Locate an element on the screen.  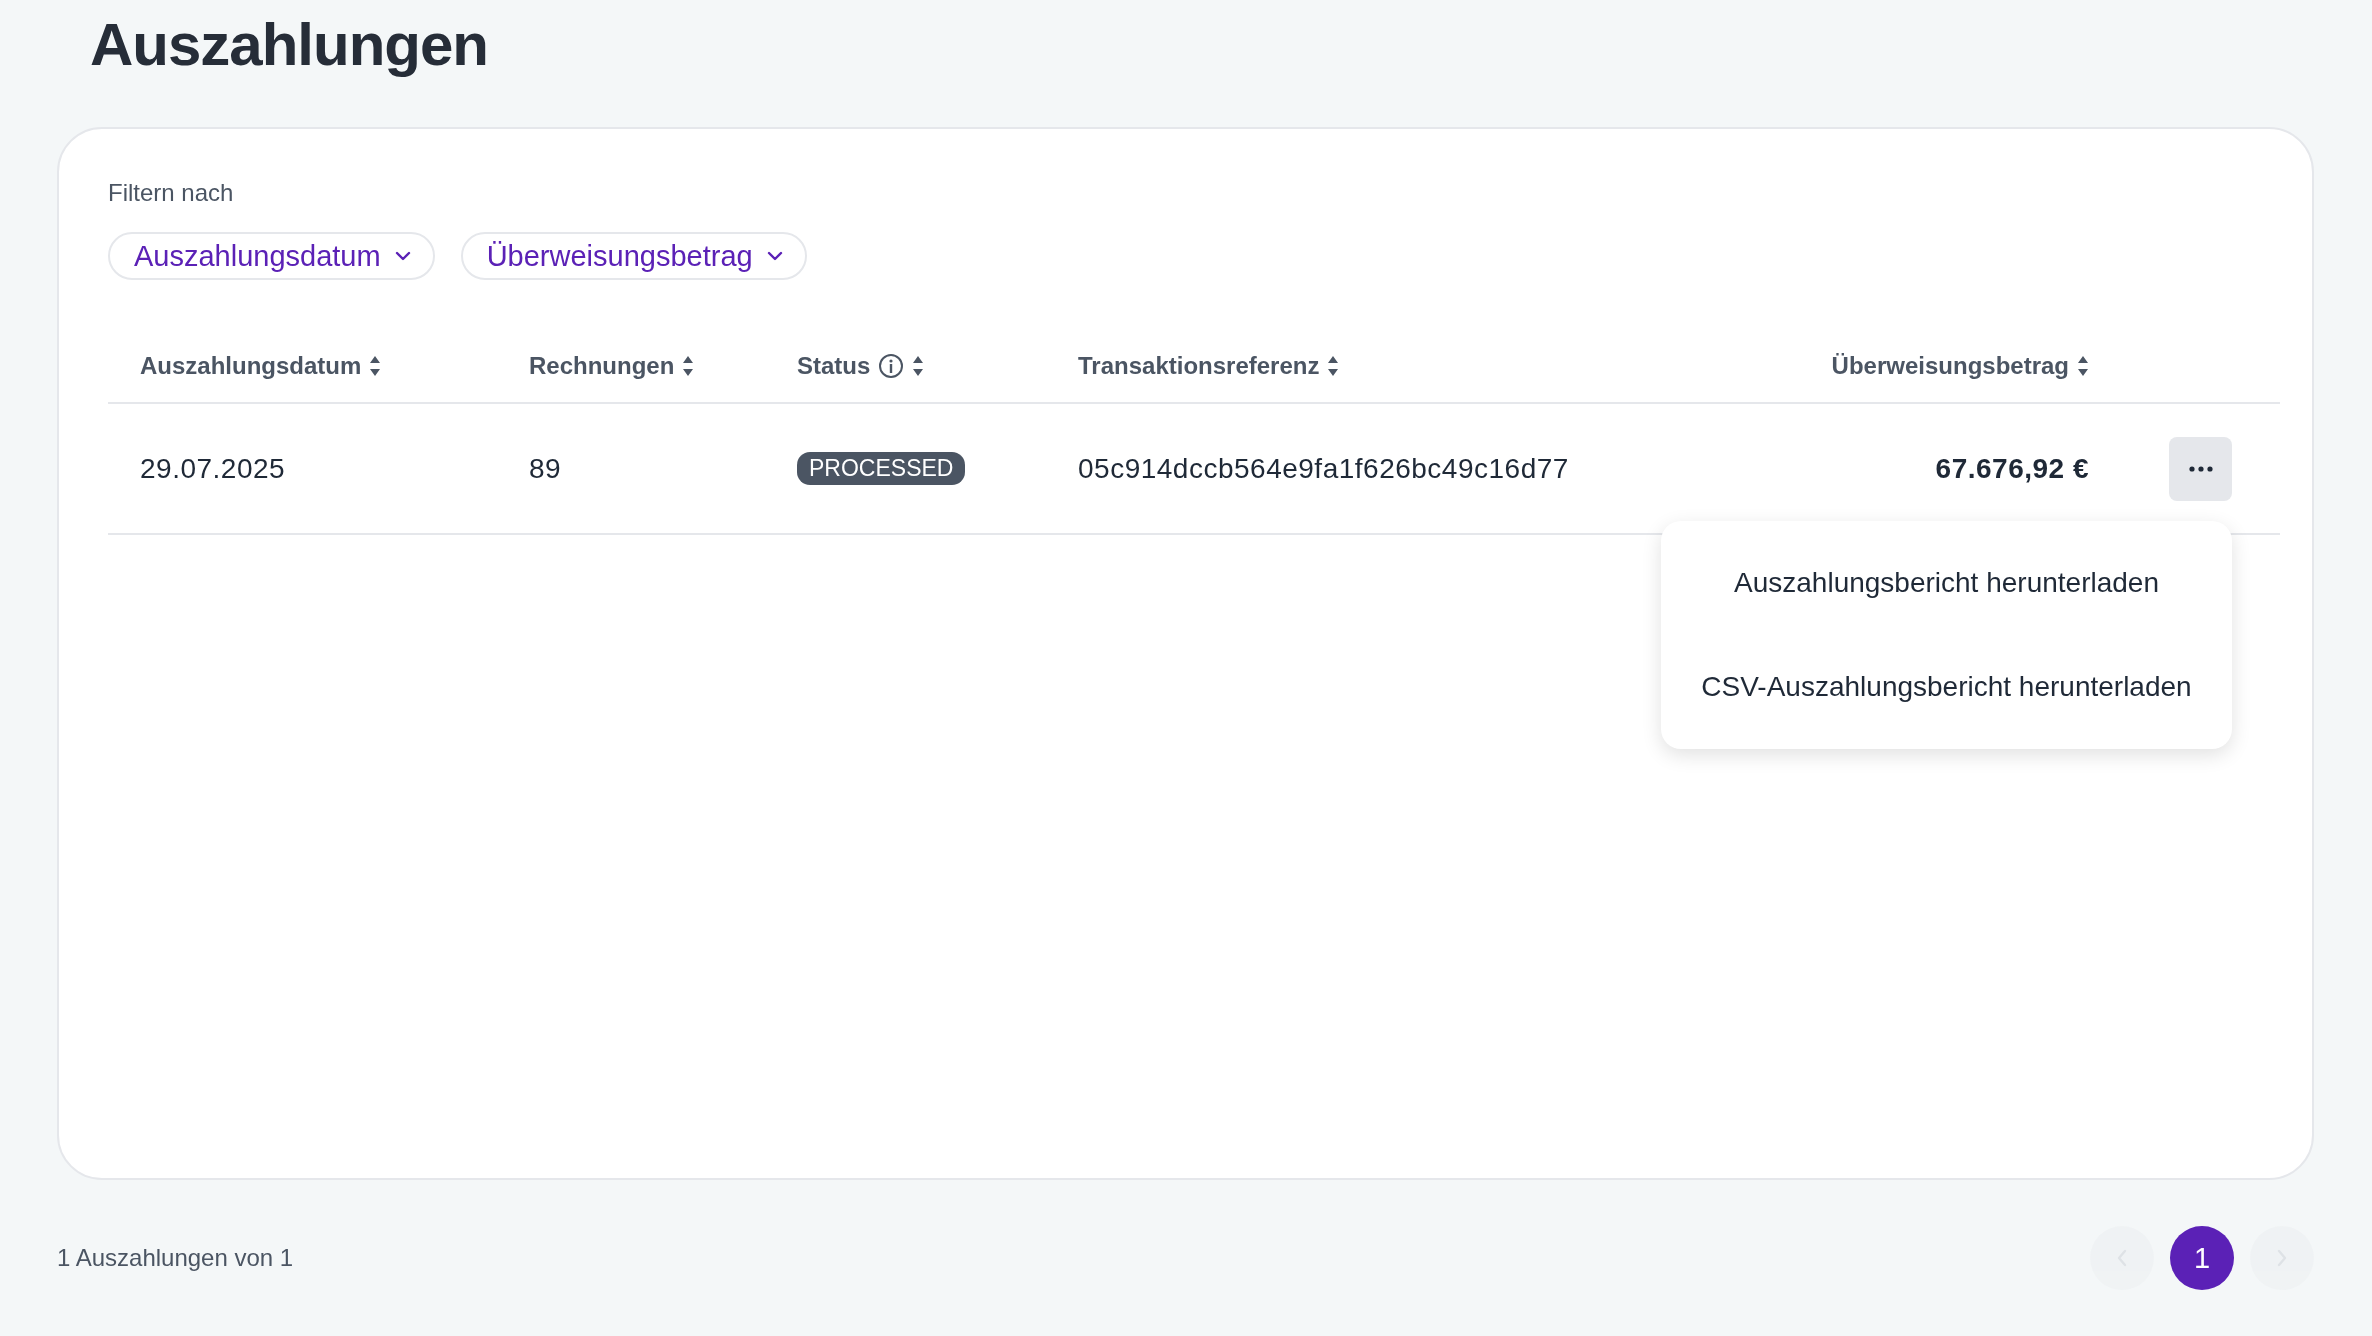
table-cell: 29.07.2025 is located at coordinates (213, 468).